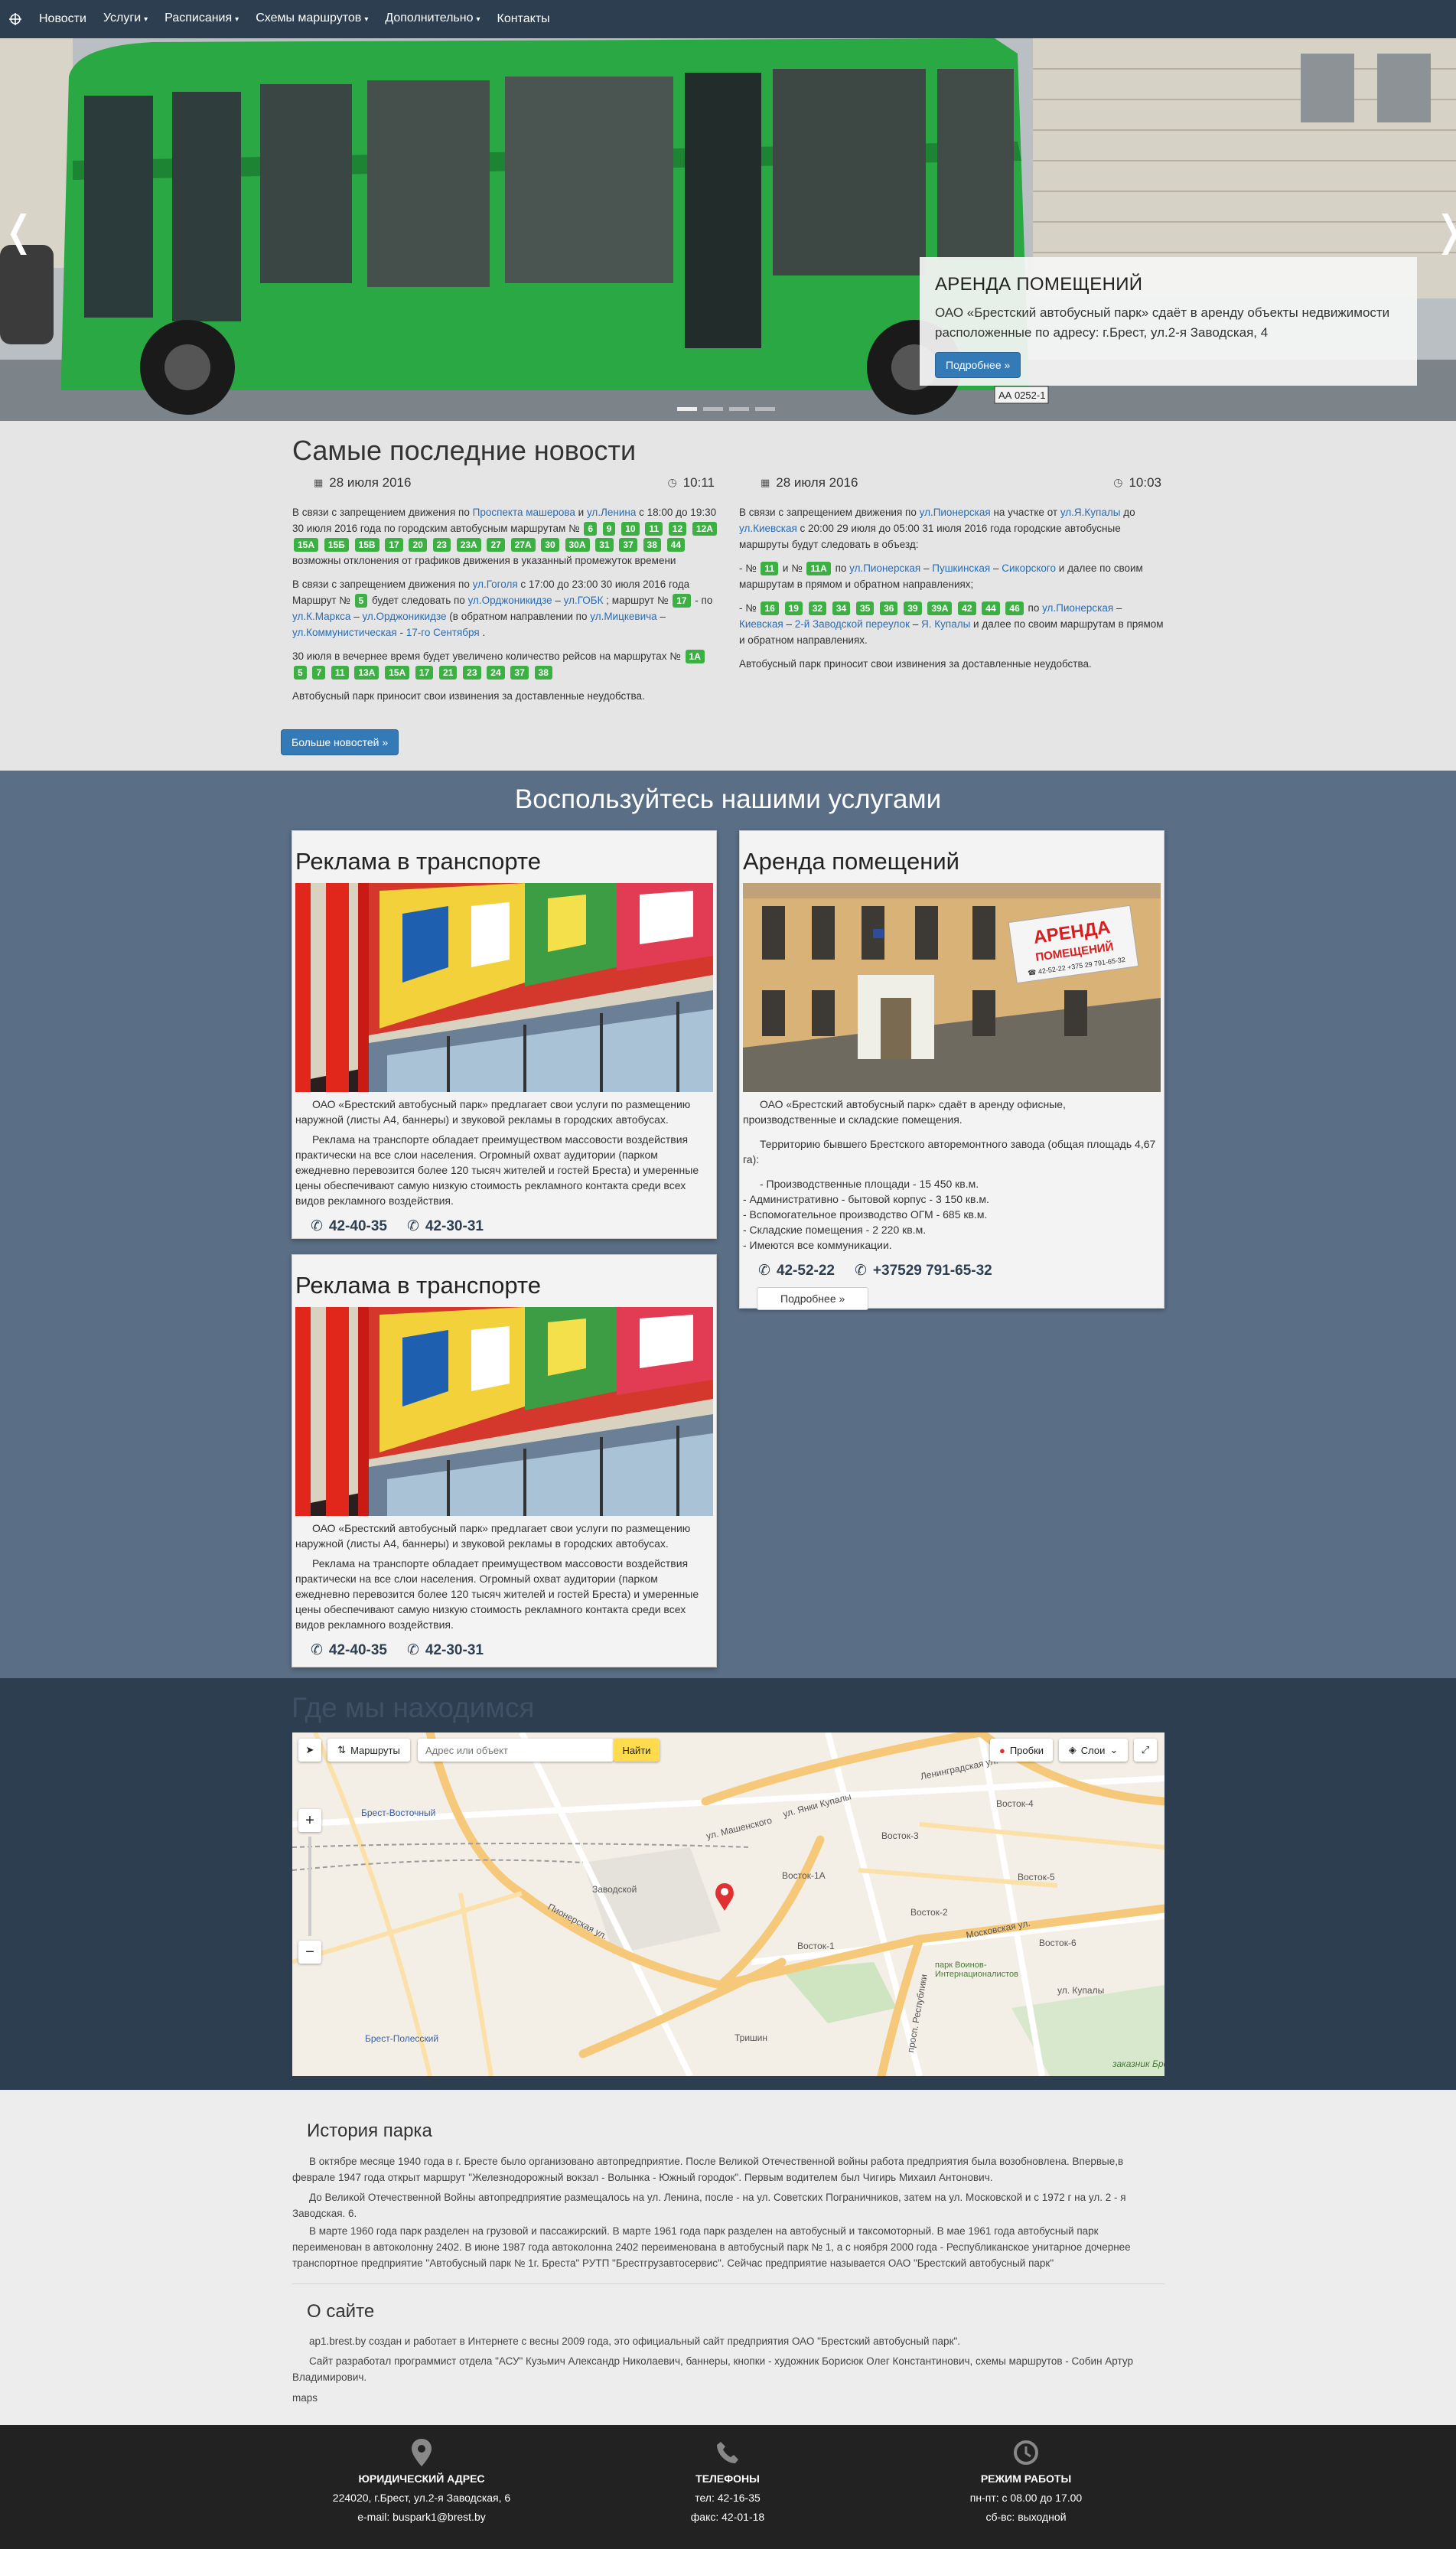 This screenshot has height=2549, width=1456. I want to click on map-search-field, so click(490, 1750).